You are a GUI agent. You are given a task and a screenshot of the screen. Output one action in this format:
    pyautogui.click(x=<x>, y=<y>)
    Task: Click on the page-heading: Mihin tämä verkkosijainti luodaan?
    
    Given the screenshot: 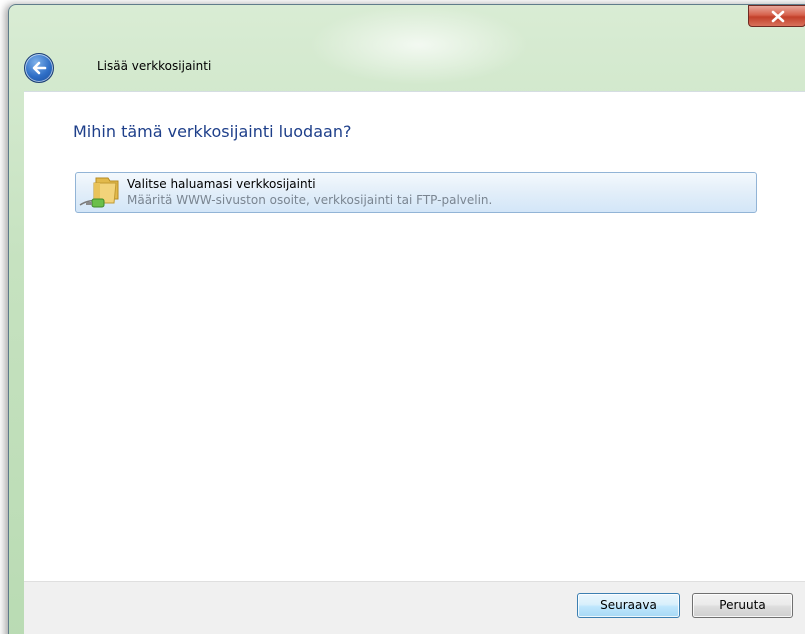 What is the action you would take?
    pyautogui.click(x=212, y=131)
    